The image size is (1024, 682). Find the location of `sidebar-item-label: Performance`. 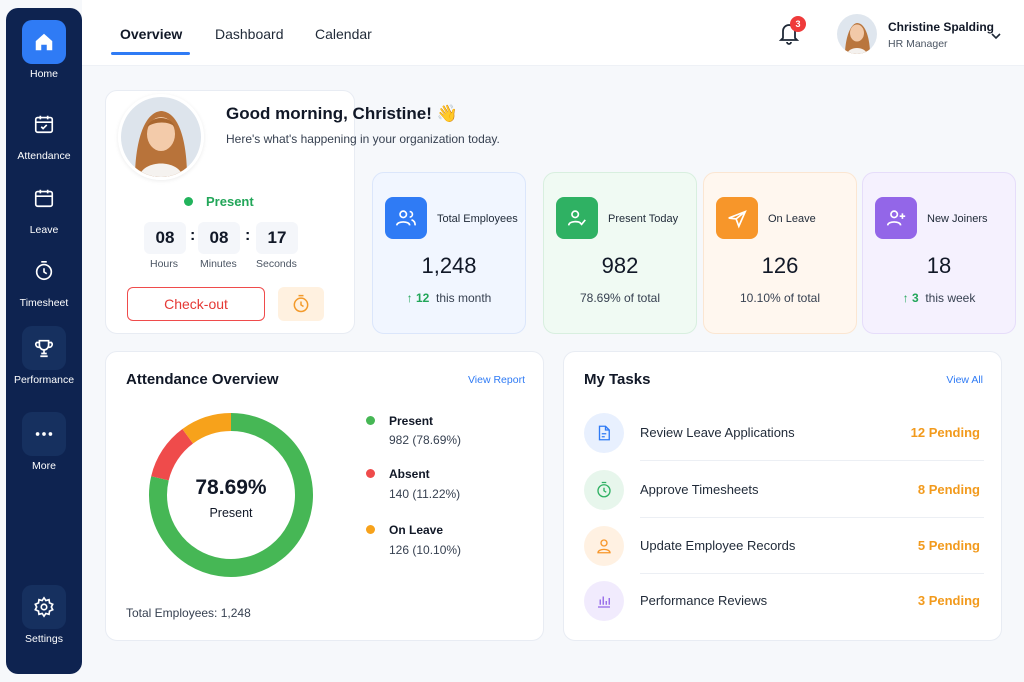

sidebar-item-label: Performance is located at coordinates (44, 380).